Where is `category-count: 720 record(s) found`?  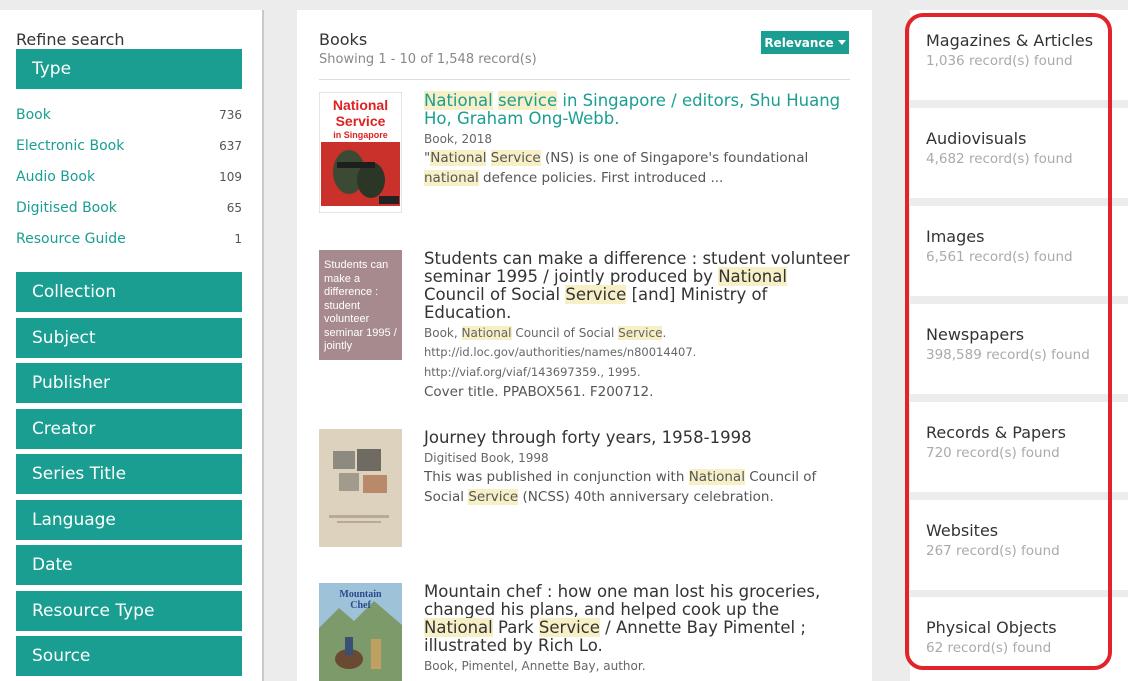
category-count: 720 record(s) found is located at coordinates (993, 453).